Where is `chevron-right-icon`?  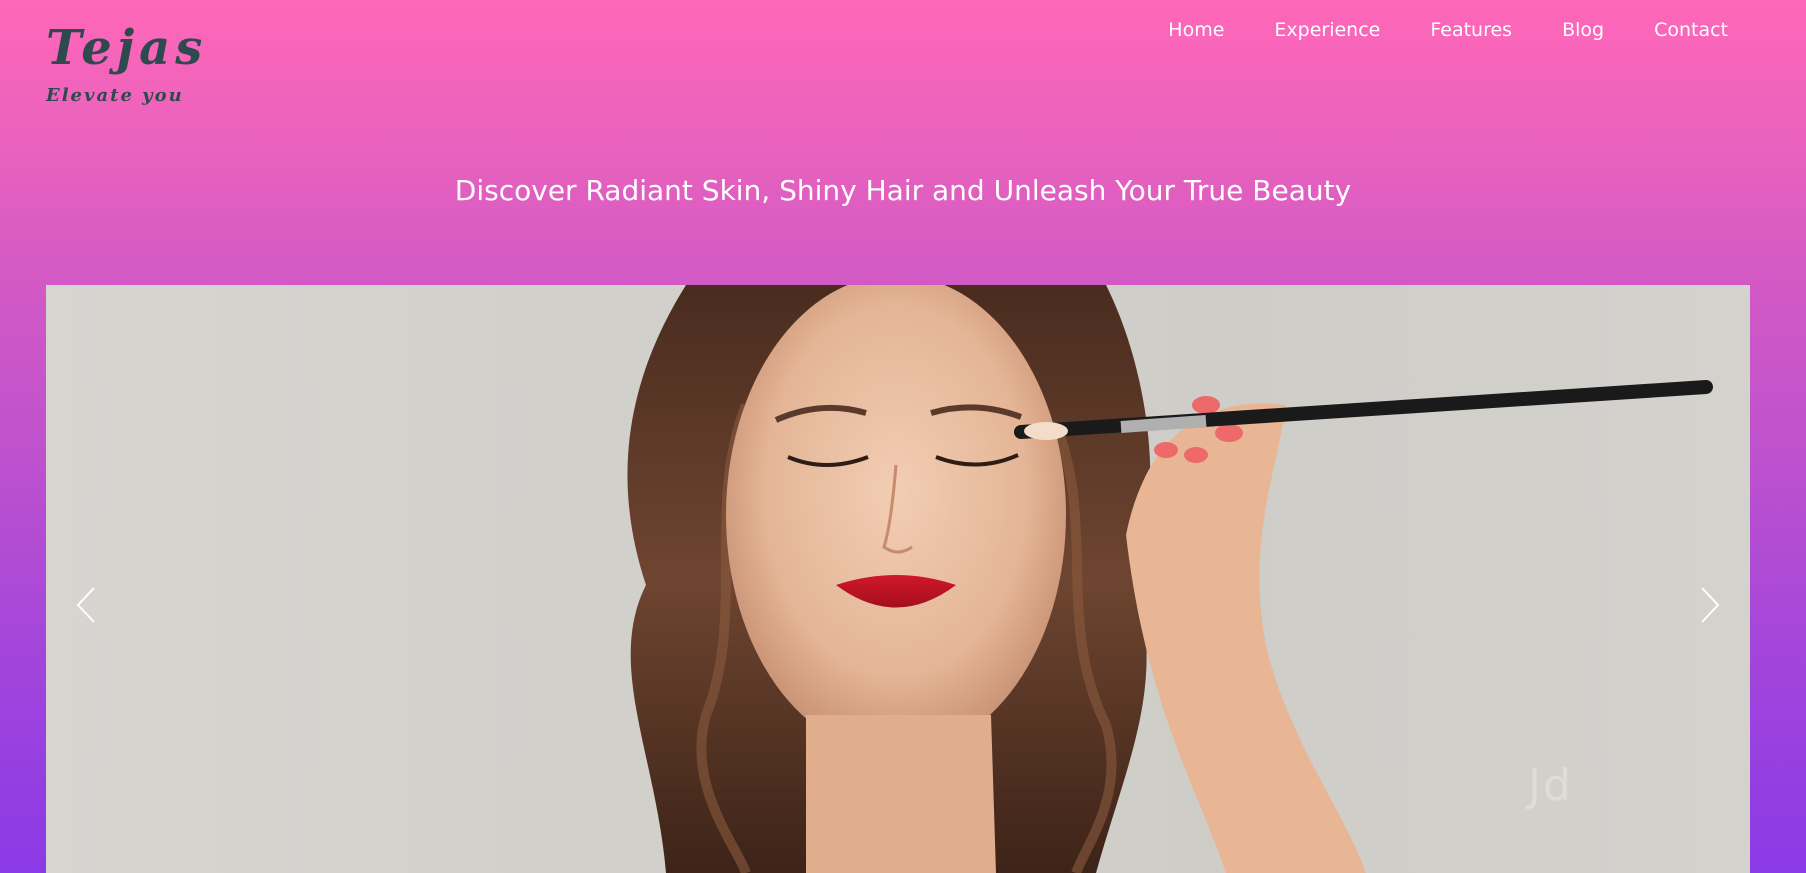
chevron-right-icon is located at coordinates (1710, 605).